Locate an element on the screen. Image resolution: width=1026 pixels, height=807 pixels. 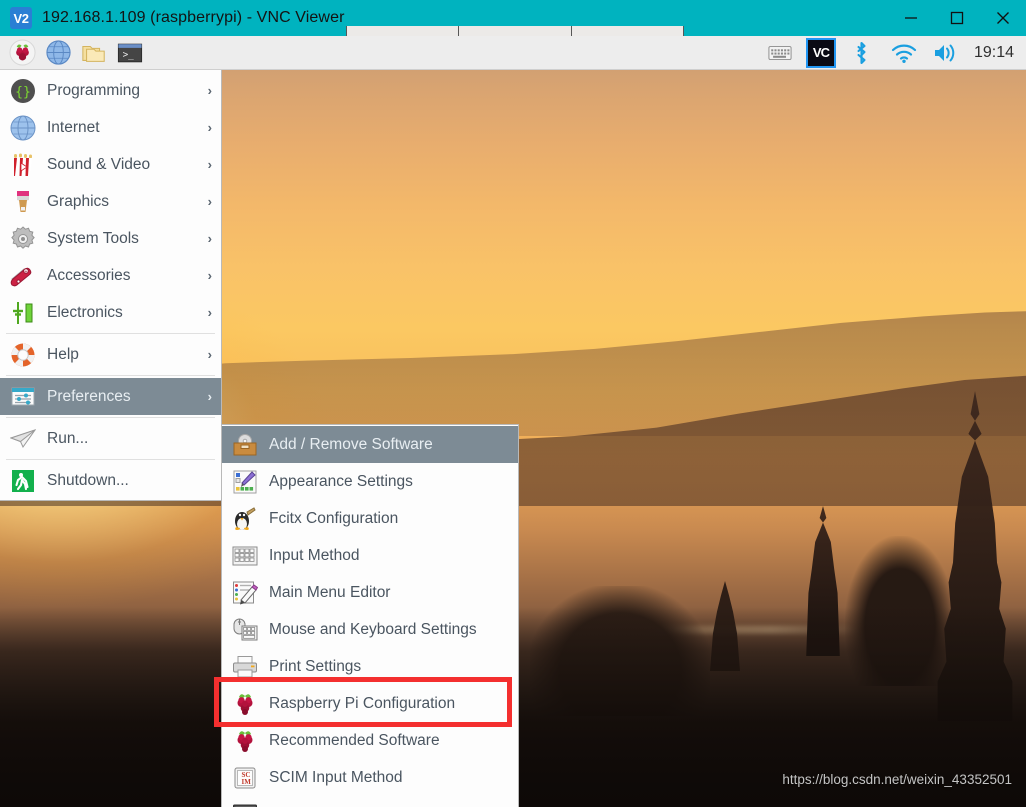
submenu-item-label: Main Menu Editor is located at coordinates (330, 592).